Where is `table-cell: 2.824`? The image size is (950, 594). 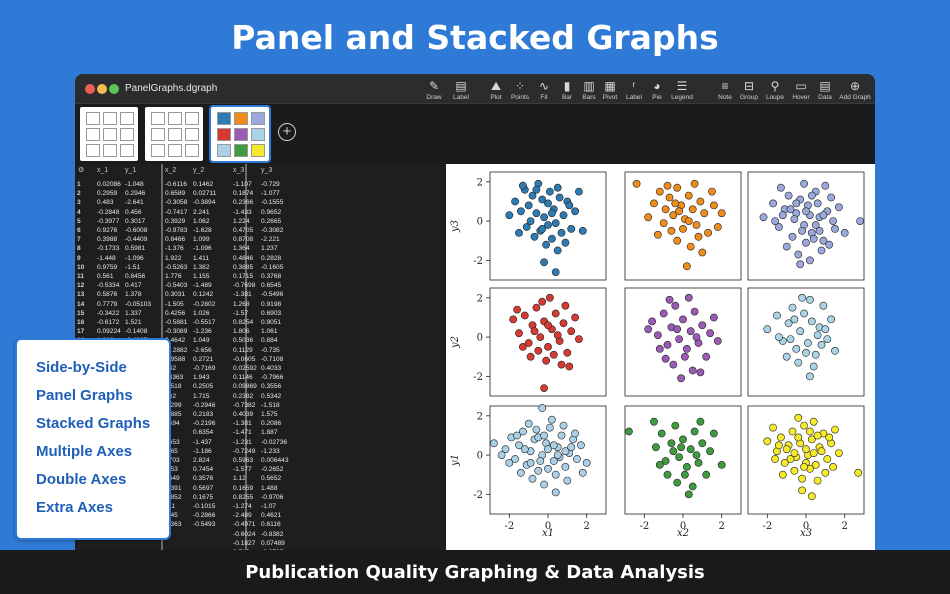
table-cell: 2.824 is located at coordinates (201, 460).